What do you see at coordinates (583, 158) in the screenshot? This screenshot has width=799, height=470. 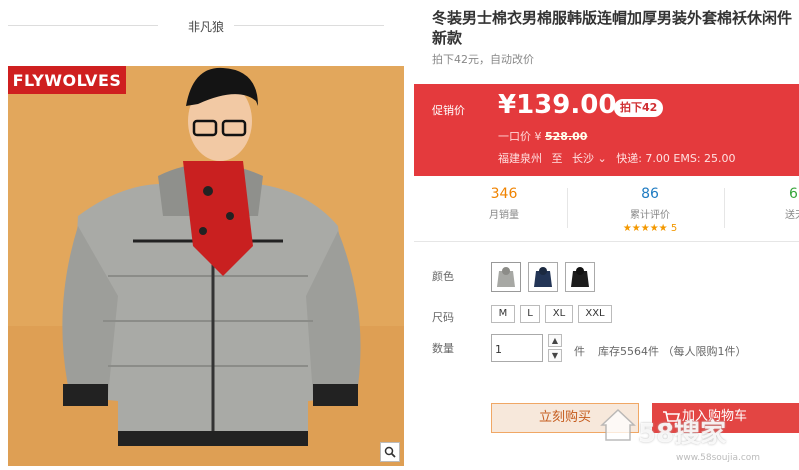 I see `ship-to-city: 长沙` at bounding box center [583, 158].